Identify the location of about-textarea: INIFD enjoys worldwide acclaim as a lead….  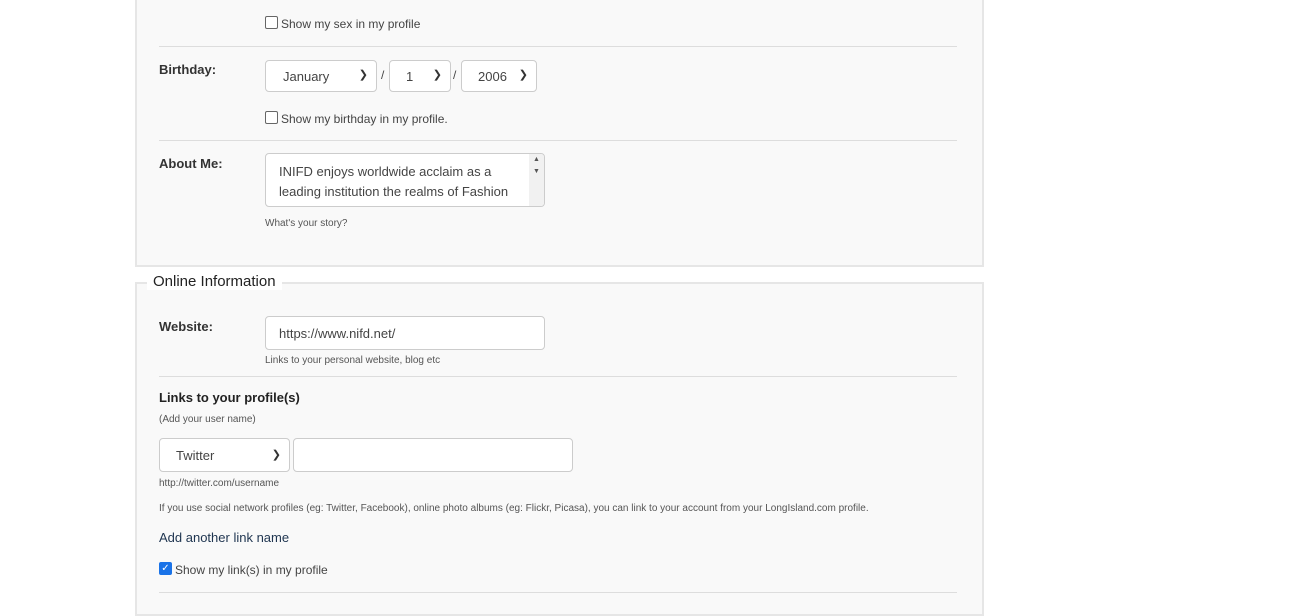
(405, 180).